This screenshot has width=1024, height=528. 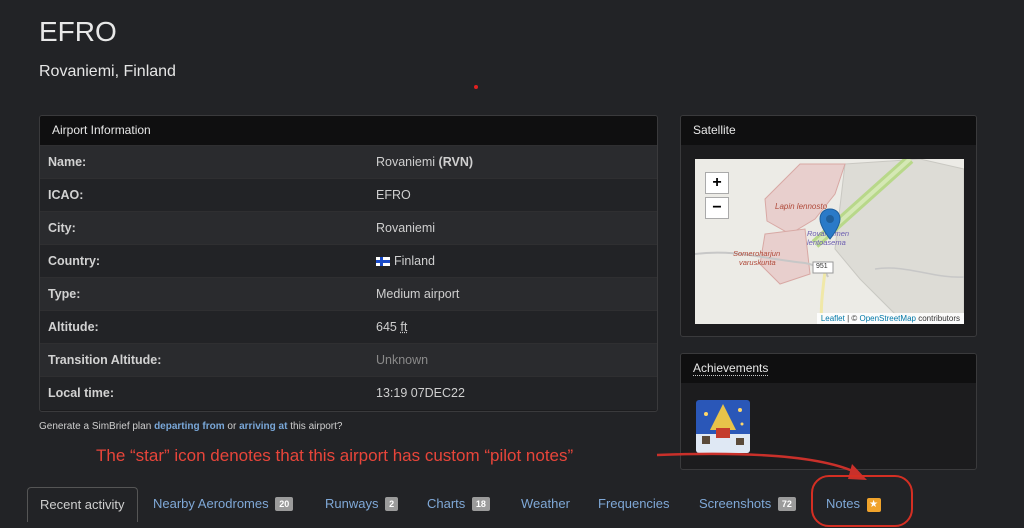 I want to click on info-value: Finland, so click(x=405, y=261).